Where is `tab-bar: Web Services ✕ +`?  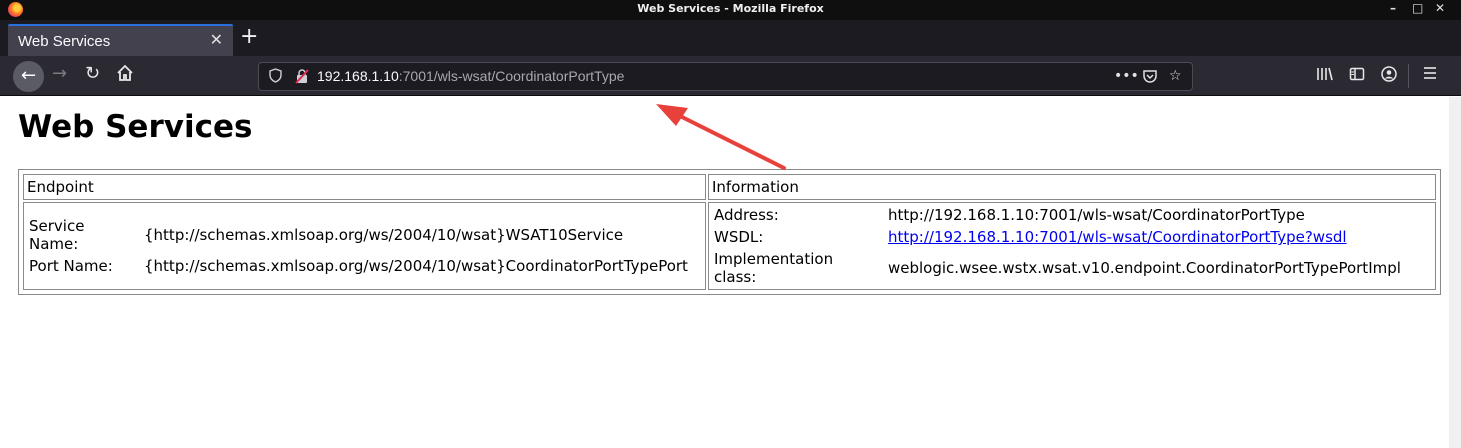
tab-bar: Web Services ✕ + is located at coordinates (730, 38).